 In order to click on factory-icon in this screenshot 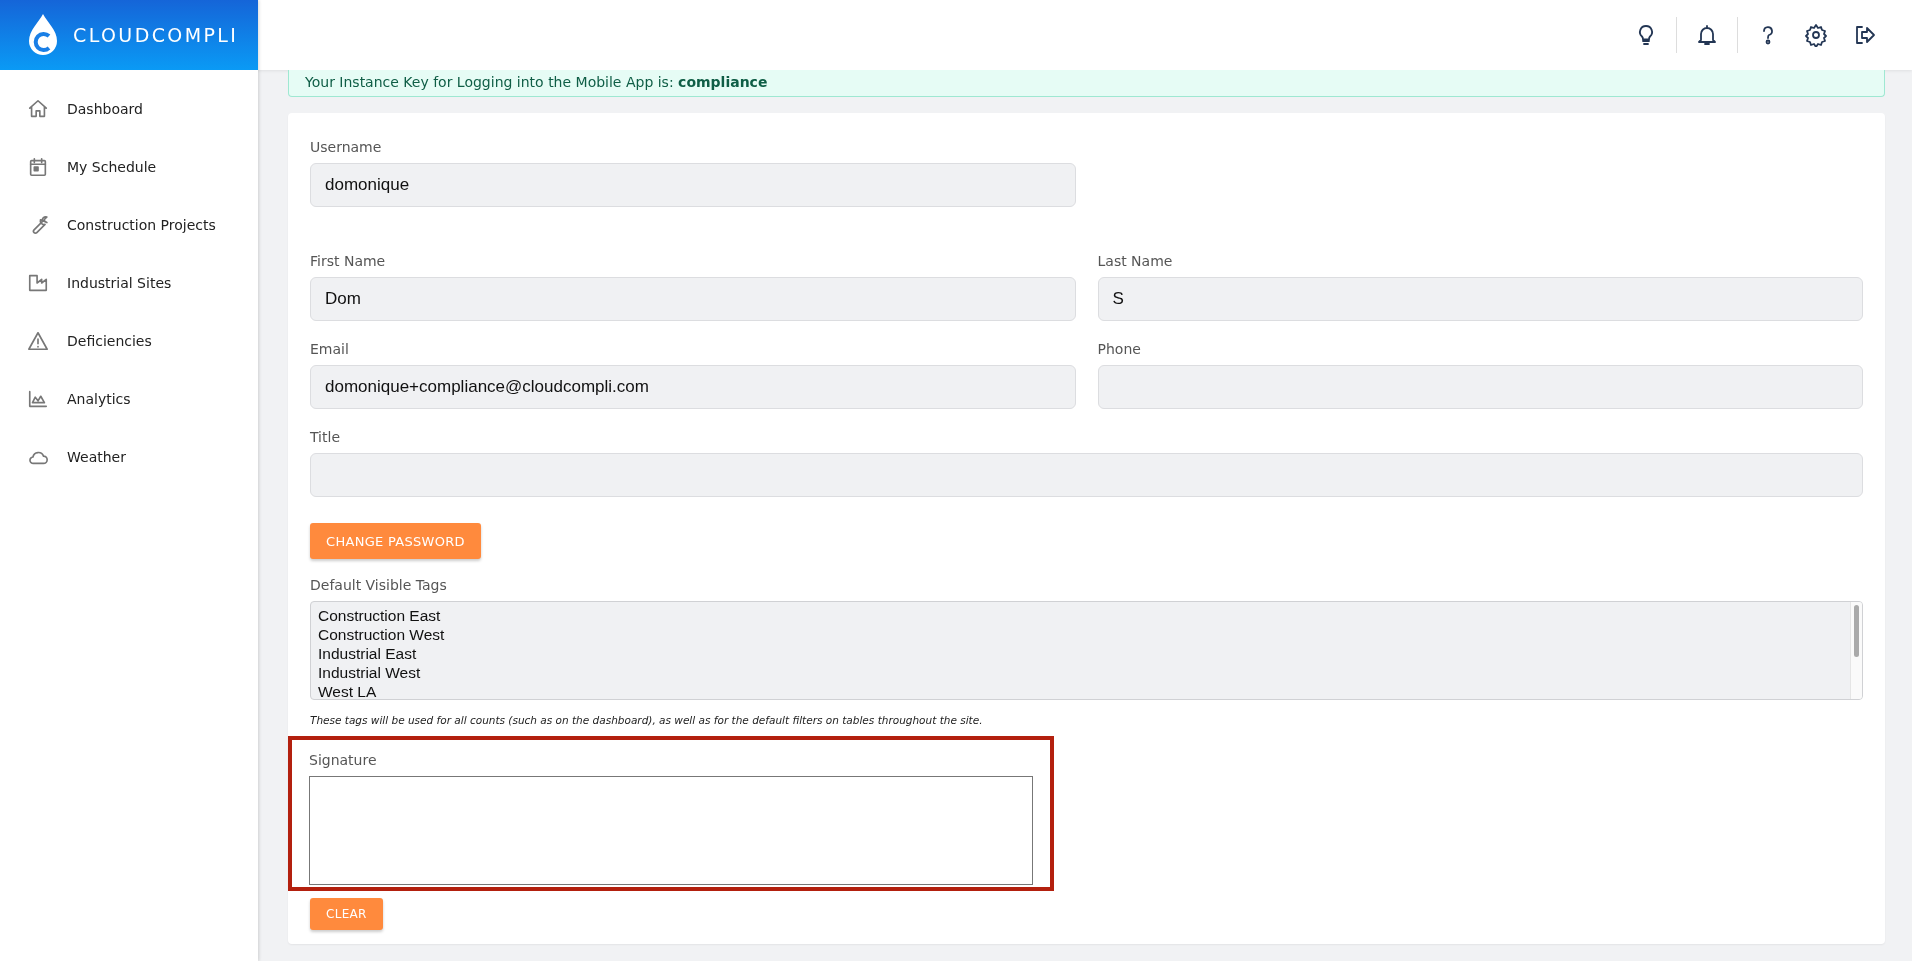, I will do `click(38, 283)`.